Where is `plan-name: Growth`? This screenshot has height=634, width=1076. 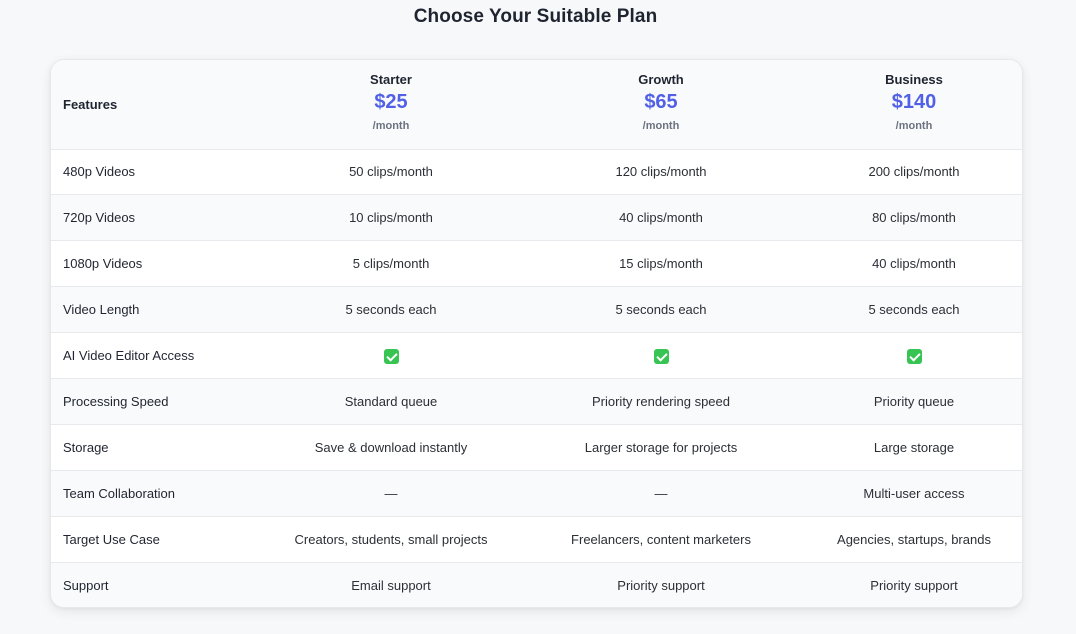
plan-name: Growth is located at coordinates (661, 80).